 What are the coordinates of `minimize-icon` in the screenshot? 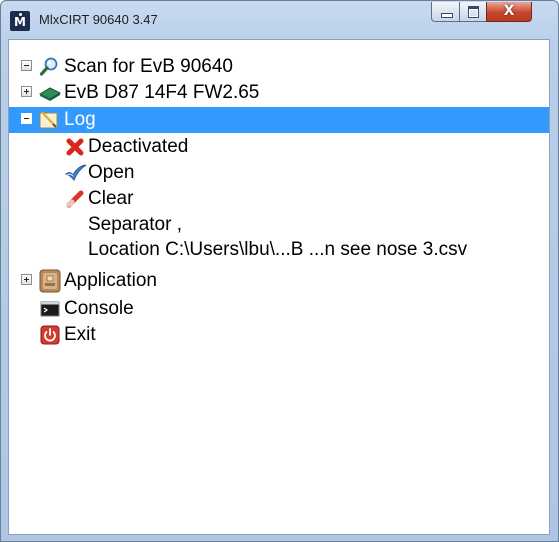 It's located at (447, 15).